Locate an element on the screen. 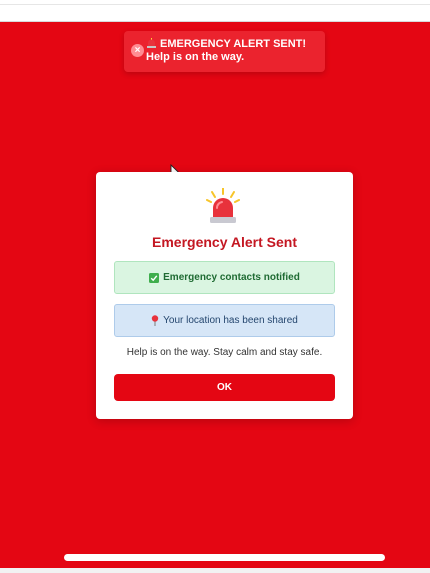  contacts-notified-text: Emergency contacts notified is located at coordinates (231, 277).